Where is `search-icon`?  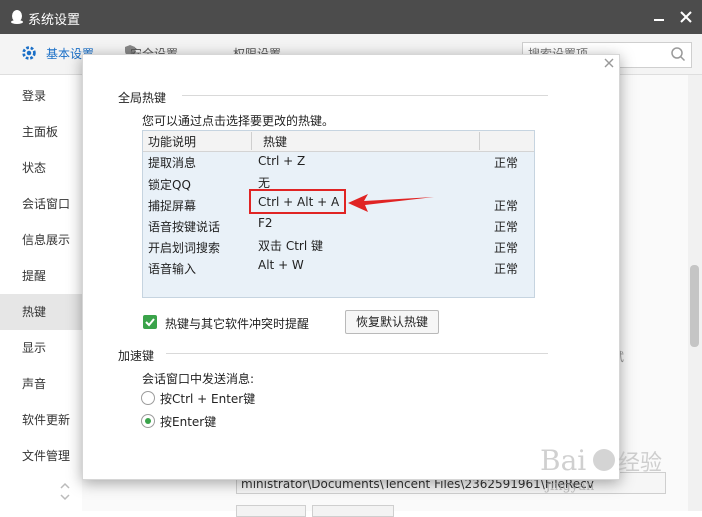 search-icon is located at coordinates (678, 54).